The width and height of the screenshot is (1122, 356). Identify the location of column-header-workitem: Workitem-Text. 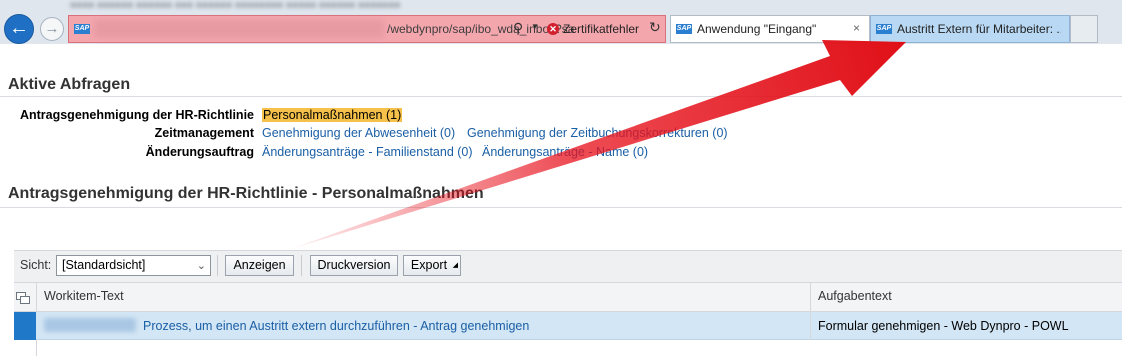
(84, 296).